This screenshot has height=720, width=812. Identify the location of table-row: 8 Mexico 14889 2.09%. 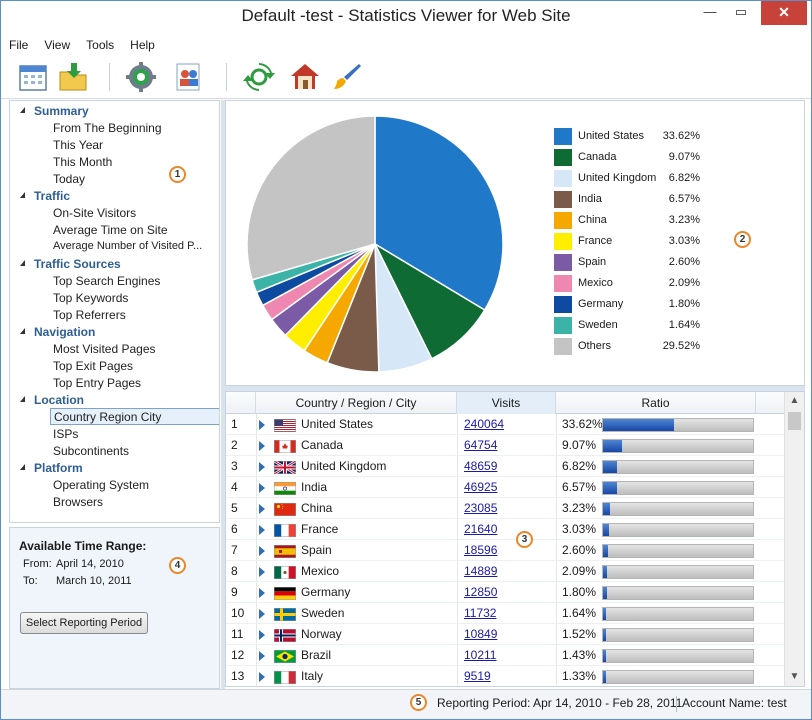
(505, 571).